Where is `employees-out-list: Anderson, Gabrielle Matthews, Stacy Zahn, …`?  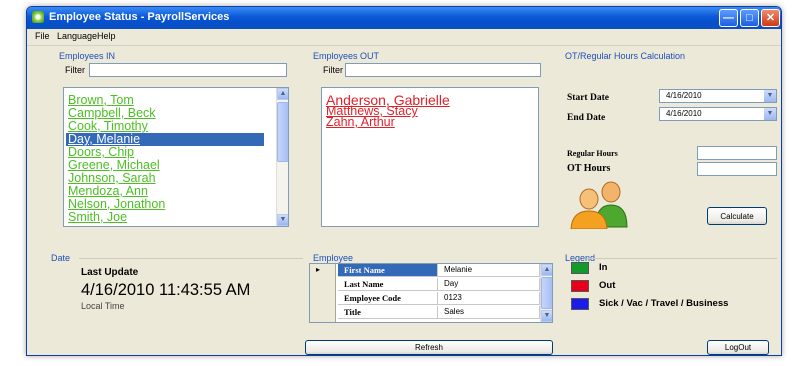
employees-out-list: Anderson, Gabrielle Matthews, Stacy Zahn, … is located at coordinates (430, 157).